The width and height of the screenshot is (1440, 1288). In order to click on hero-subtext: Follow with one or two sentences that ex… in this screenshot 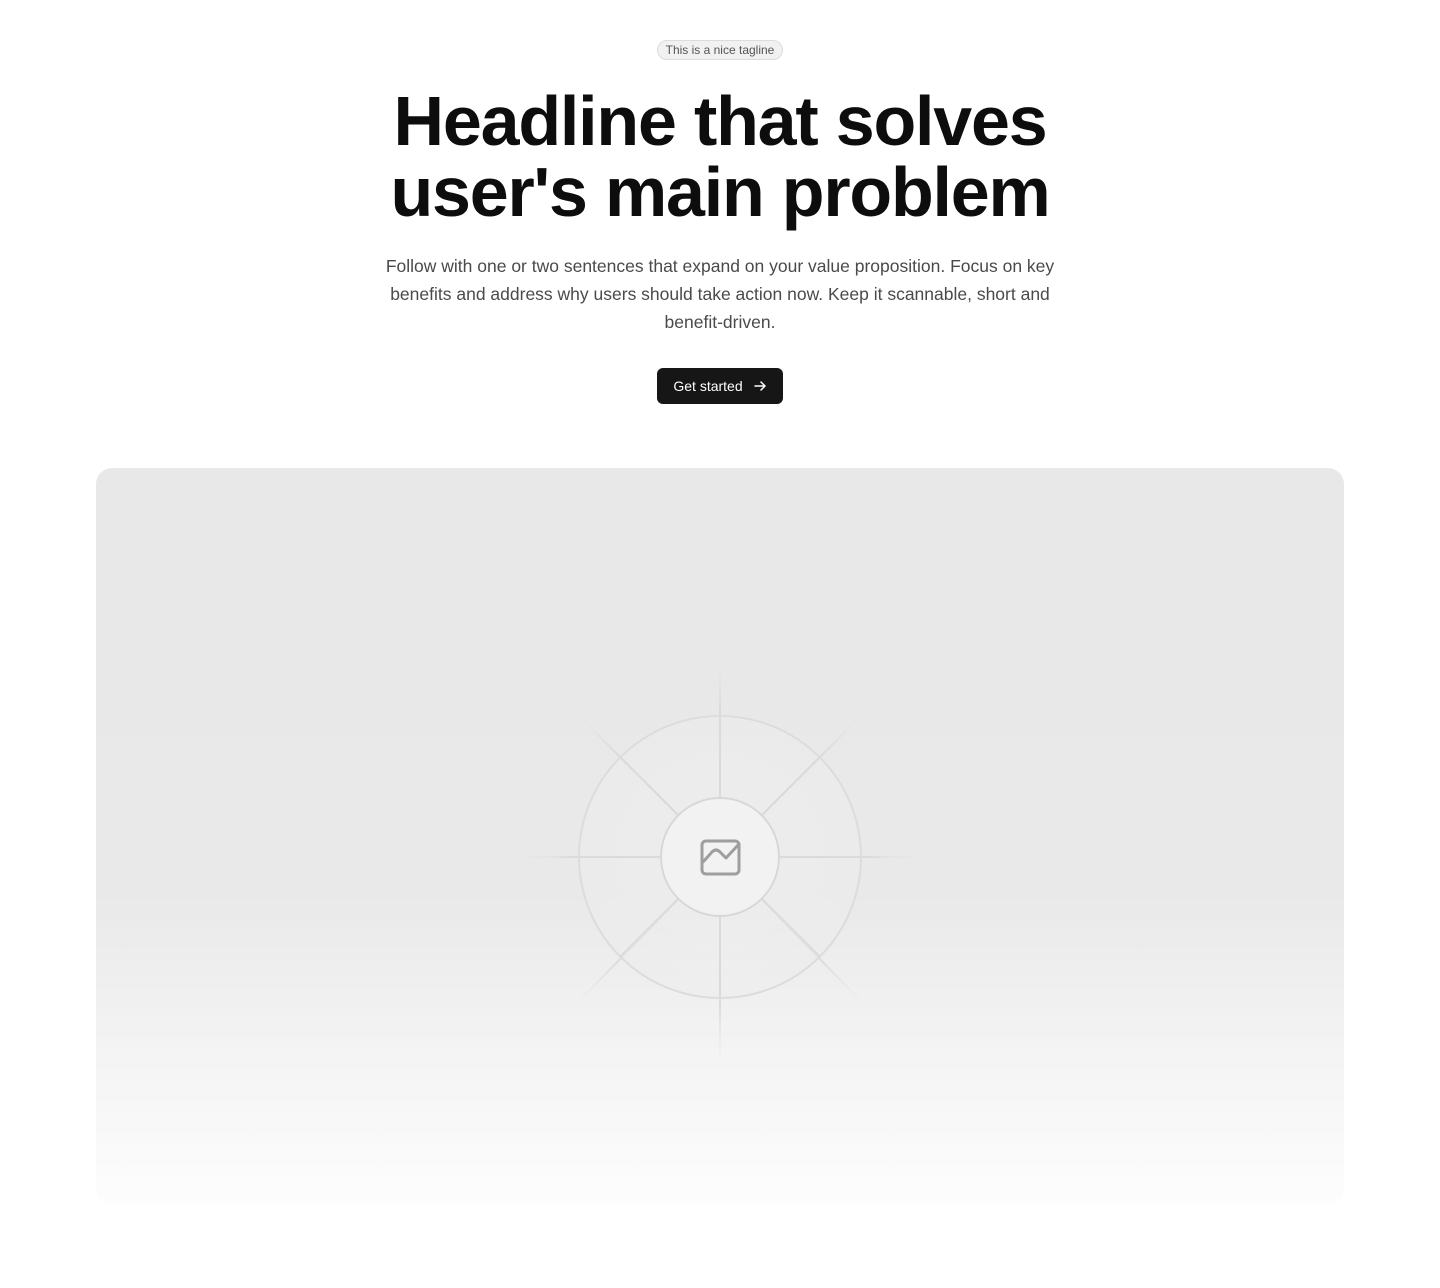, I will do `click(720, 294)`.